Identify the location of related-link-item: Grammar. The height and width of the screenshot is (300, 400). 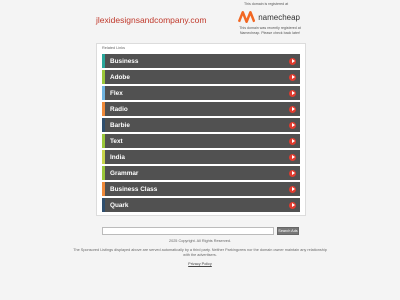
(201, 173).